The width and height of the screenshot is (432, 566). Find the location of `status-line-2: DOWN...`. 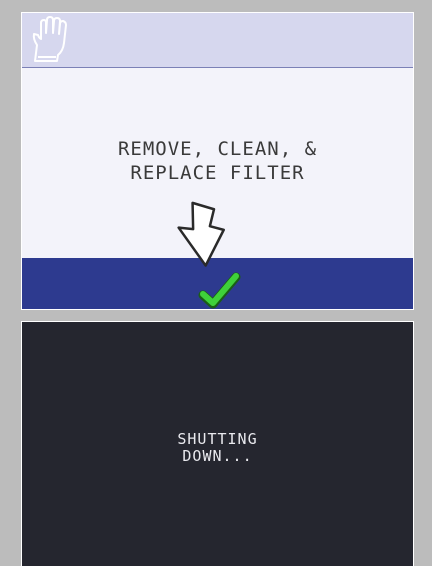

status-line-2: DOWN... is located at coordinates (217, 456).